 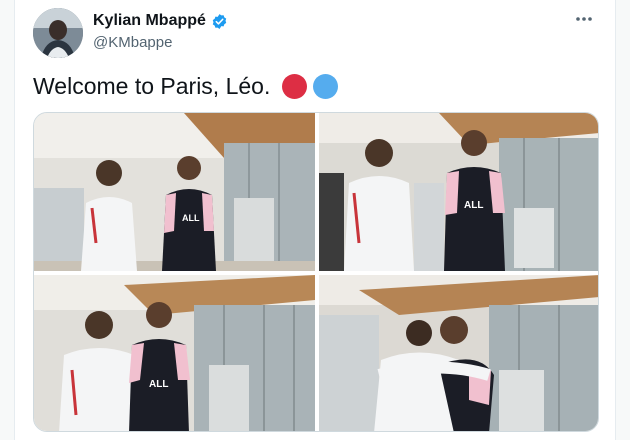 I want to click on avatar, so click(x=58, y=33).